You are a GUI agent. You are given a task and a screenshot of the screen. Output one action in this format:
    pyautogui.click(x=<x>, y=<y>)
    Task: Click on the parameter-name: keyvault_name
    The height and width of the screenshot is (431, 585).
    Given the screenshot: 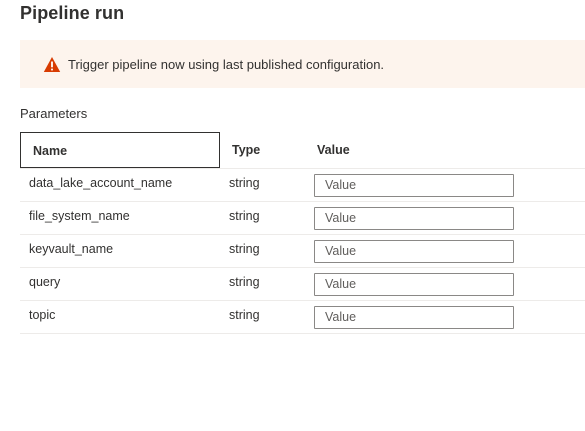 What is the action you would take?
    pyautogui.click(x=71, y=249)
    